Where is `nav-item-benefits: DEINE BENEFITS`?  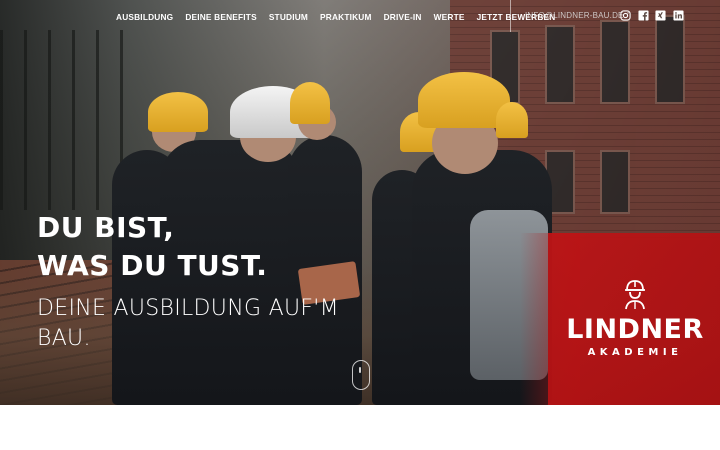 nav-item-benefits: DEINE BENEFITS is located at coordinates (221, 17).